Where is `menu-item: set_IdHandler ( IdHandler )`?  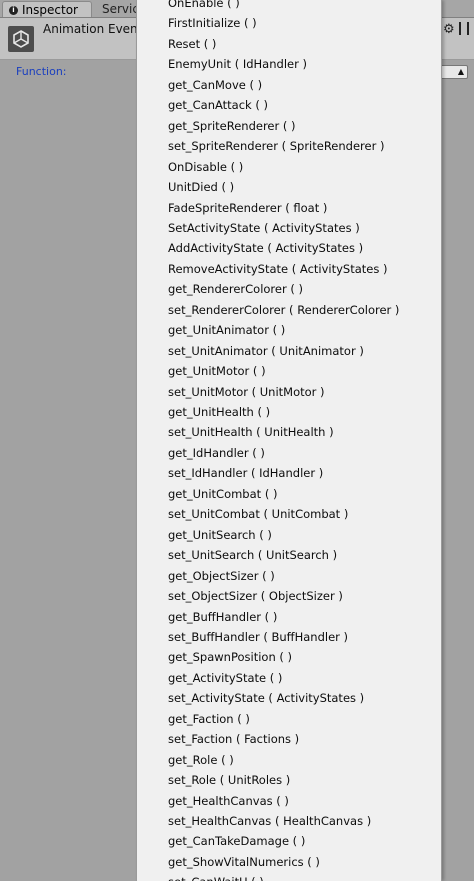 menu-item: set_IdHandler ( IdHandler ) is located at coordinates (245, 473).